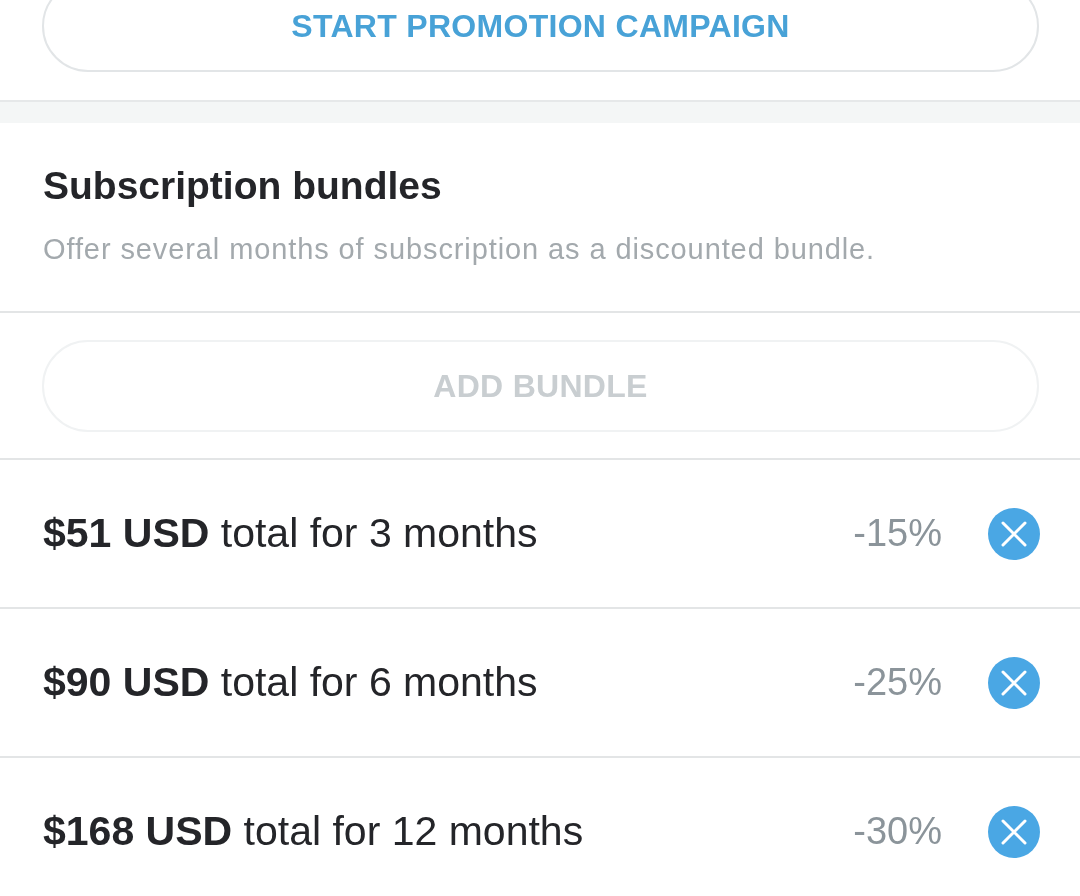 This screenshot has height=896, width=1080. I want to click on discount-label: -30%, so click(897, 831).